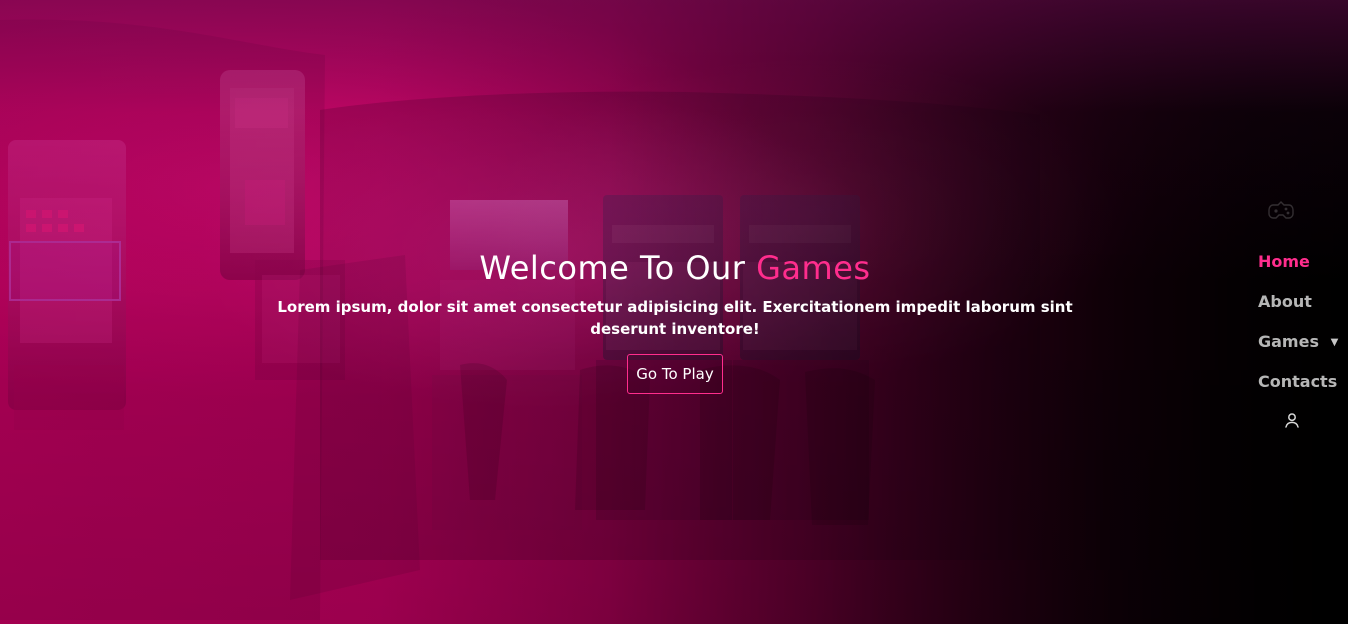 The height and width of the screenshot is (624, 1348). I want to click on go-to-play-button: Go To Play, so click(675, 374).